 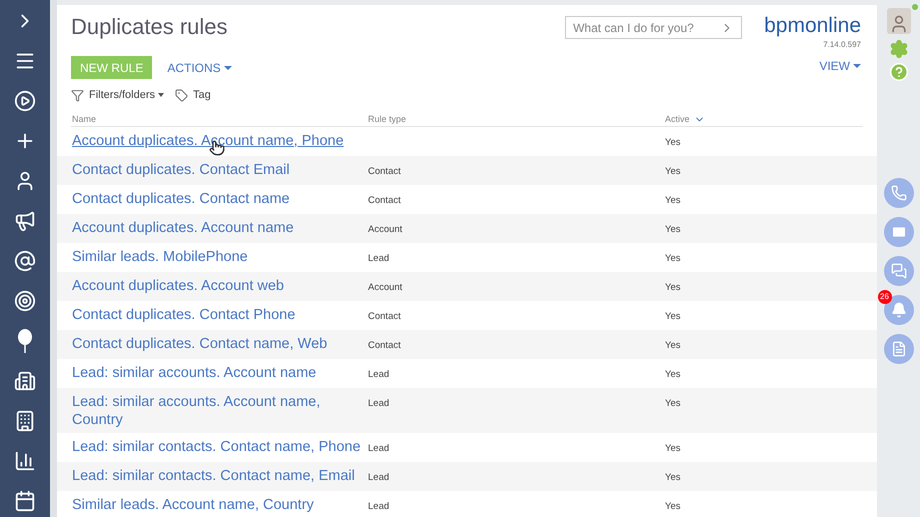 What do you see at coordinates (192, 505) in the screenshot?
I see `rule-name-link: Similar leads. Account name, Country` at bounding box center [192, 505].